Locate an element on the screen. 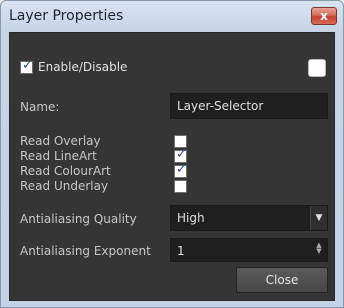  window-close-button: x is located at coordinates (324, 16).